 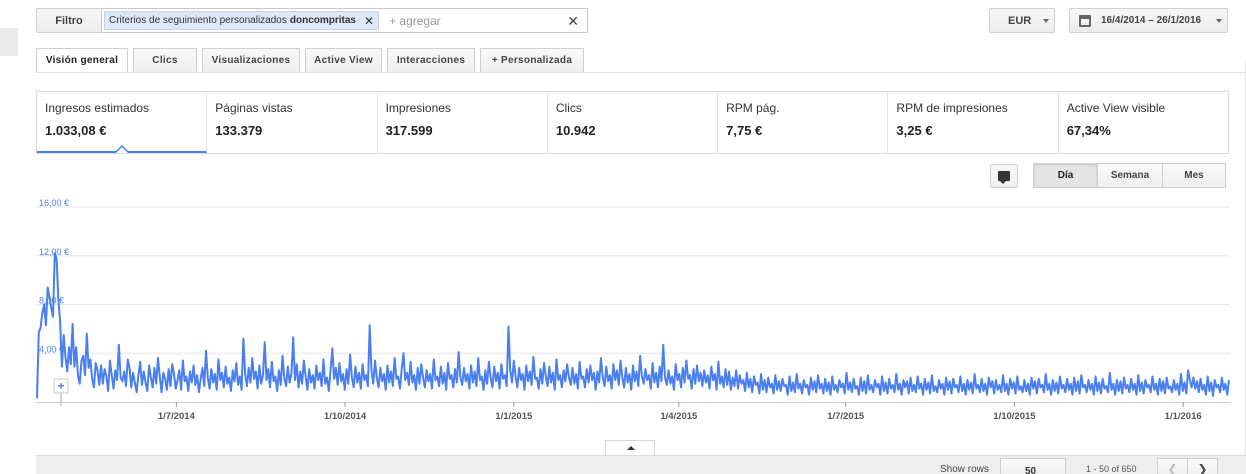 What do you see at coordinates (1116, 108) in the screenshot?
I see `metric-label: Active View visible` at bounding box center [1116, 108].